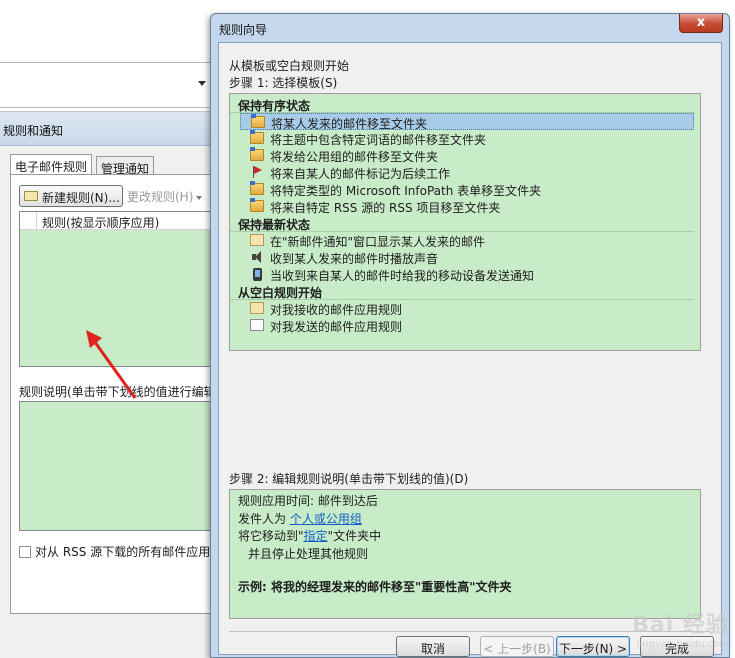 The height and width of the screenshot is (658, 735). I want to click on template-item-move-rss: 将来自特定 RSS 源的 RSS 项目移至文件夹, so click(465, 206).